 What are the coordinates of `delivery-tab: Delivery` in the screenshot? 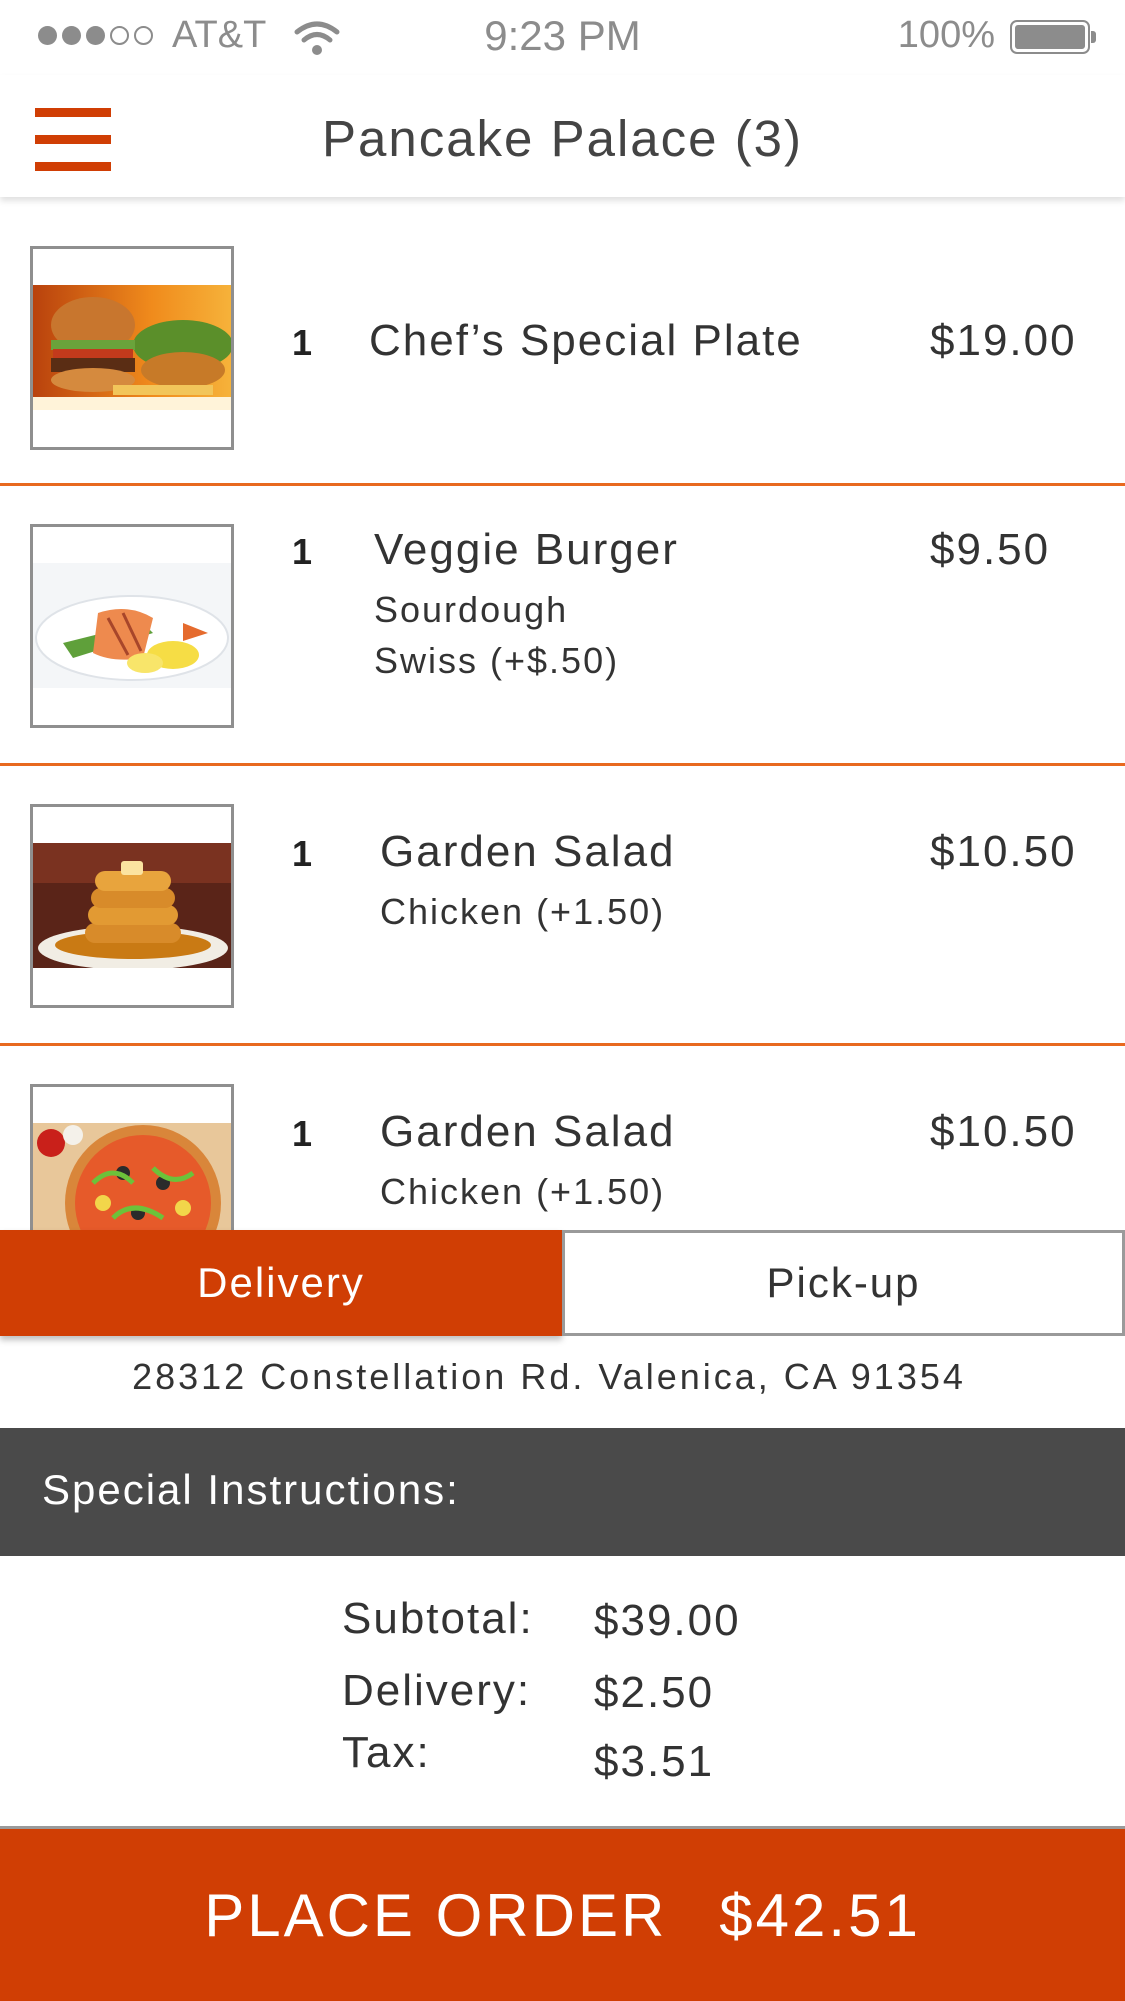 It's located at (281, 1283).